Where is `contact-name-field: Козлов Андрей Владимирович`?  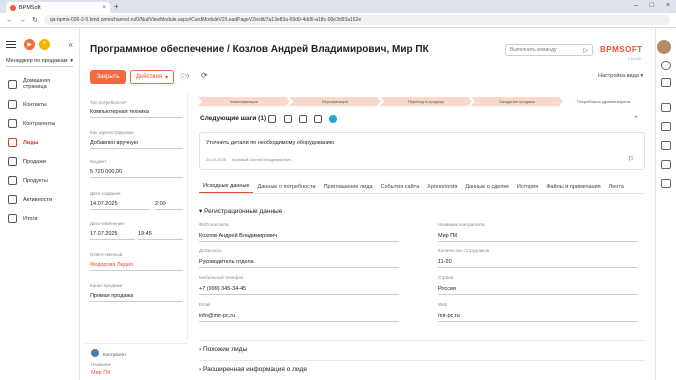 contact-name-field: Козлов Андрей Владимирович is located at coordinates (299, 237).